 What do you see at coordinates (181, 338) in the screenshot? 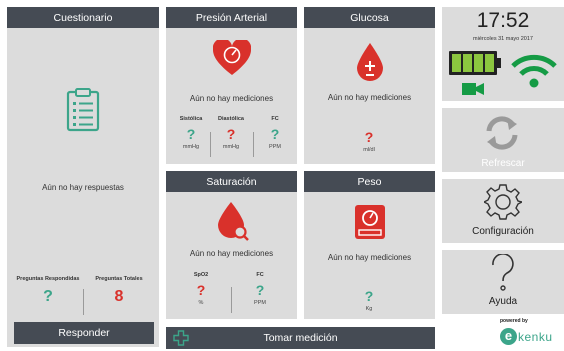
I see `plus-icon` at bounding box center [181, 338].